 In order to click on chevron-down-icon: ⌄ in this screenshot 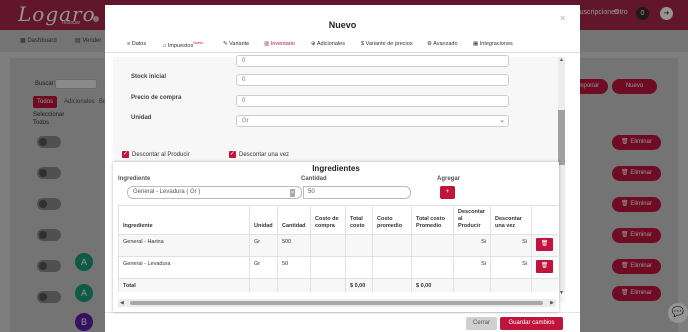, I will do `click(502, 120)`.